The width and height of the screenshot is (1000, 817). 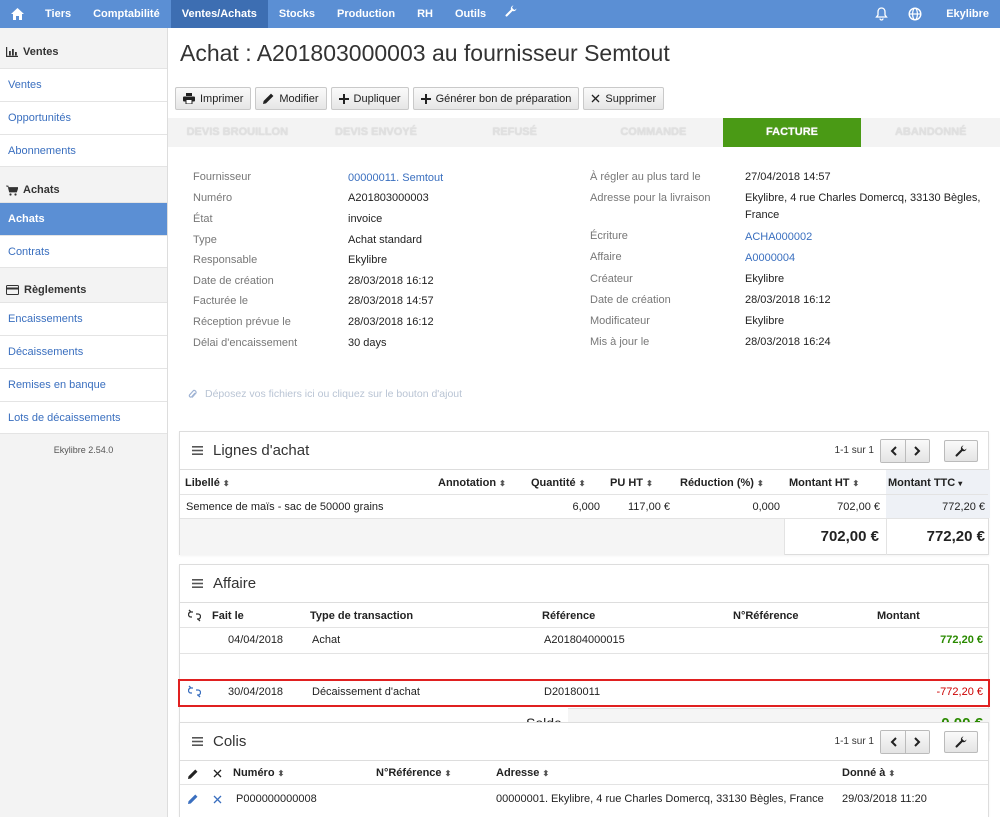 What do you see at coordinates (770, 258) in the screenshot?
I see `affair-link: A0000004` at bounding box center [770, 258].